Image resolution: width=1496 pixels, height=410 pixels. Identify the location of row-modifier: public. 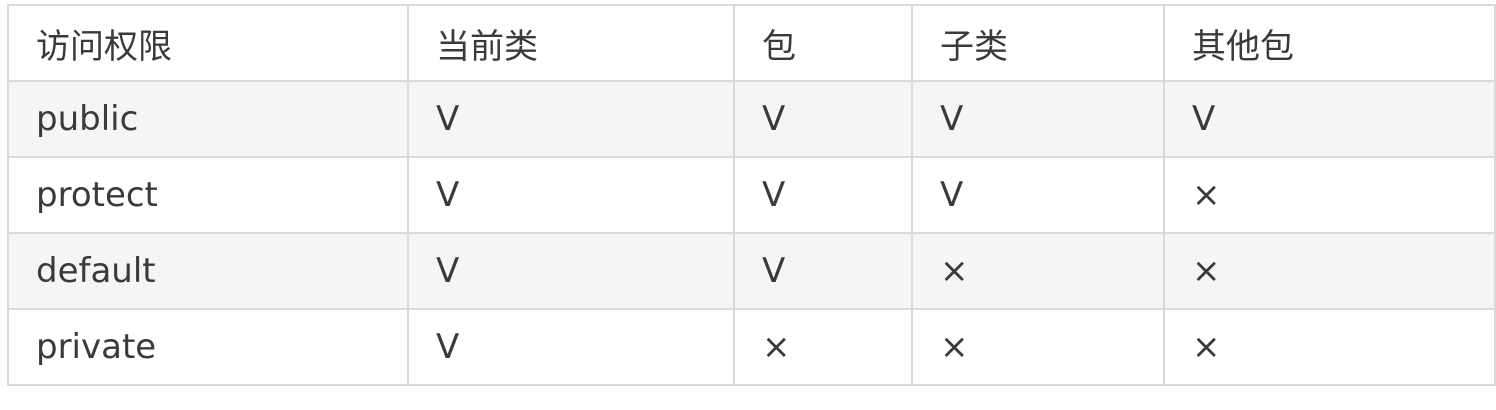
(208, 119).